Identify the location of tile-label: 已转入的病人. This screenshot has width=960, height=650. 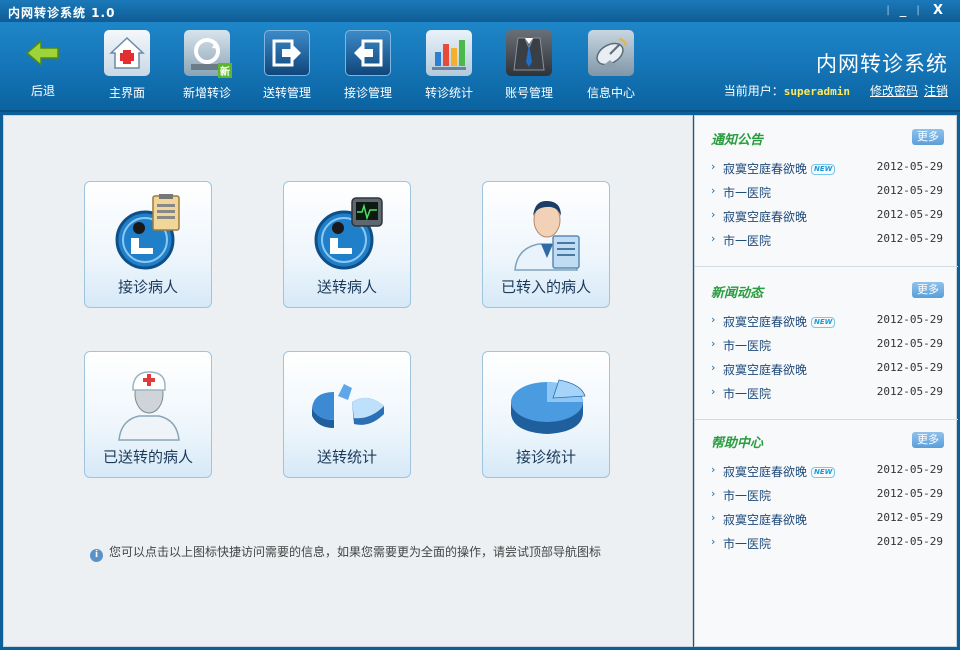
(545, 287).